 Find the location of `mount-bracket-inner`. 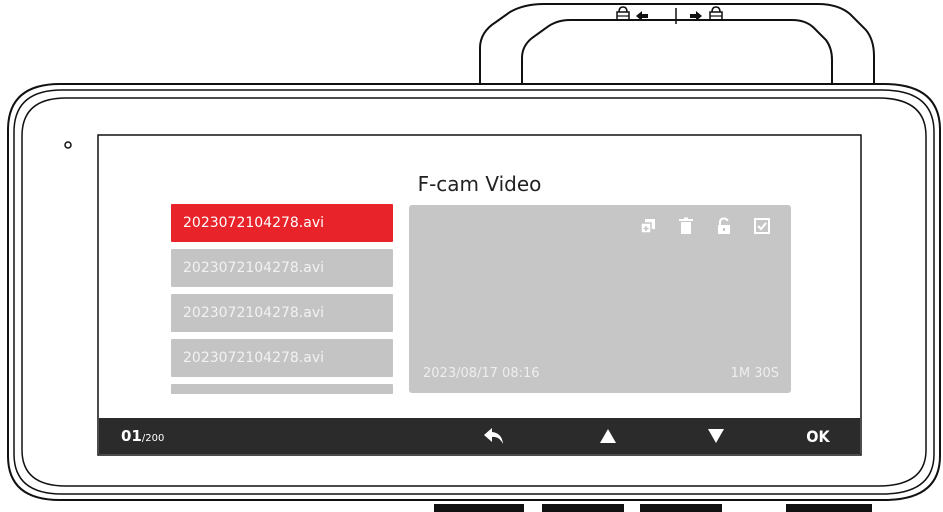

mount-bracket-inner is located at coordinates (677, 51).